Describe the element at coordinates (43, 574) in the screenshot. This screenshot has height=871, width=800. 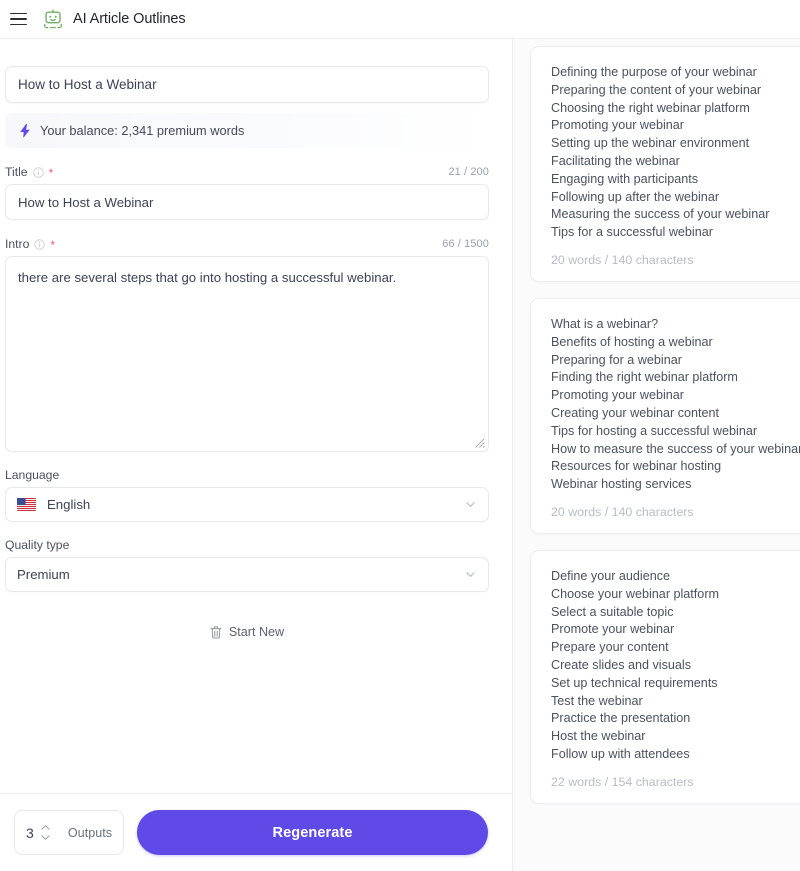
I see `quality-type-value: Premium` at that location.